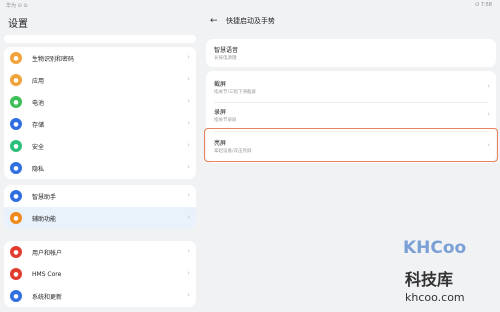  What do you see at coordinates (100, 168) in the screenshot?
I see `sidebar-item: ● 隐私 ›` at bounding box center [100, 168].